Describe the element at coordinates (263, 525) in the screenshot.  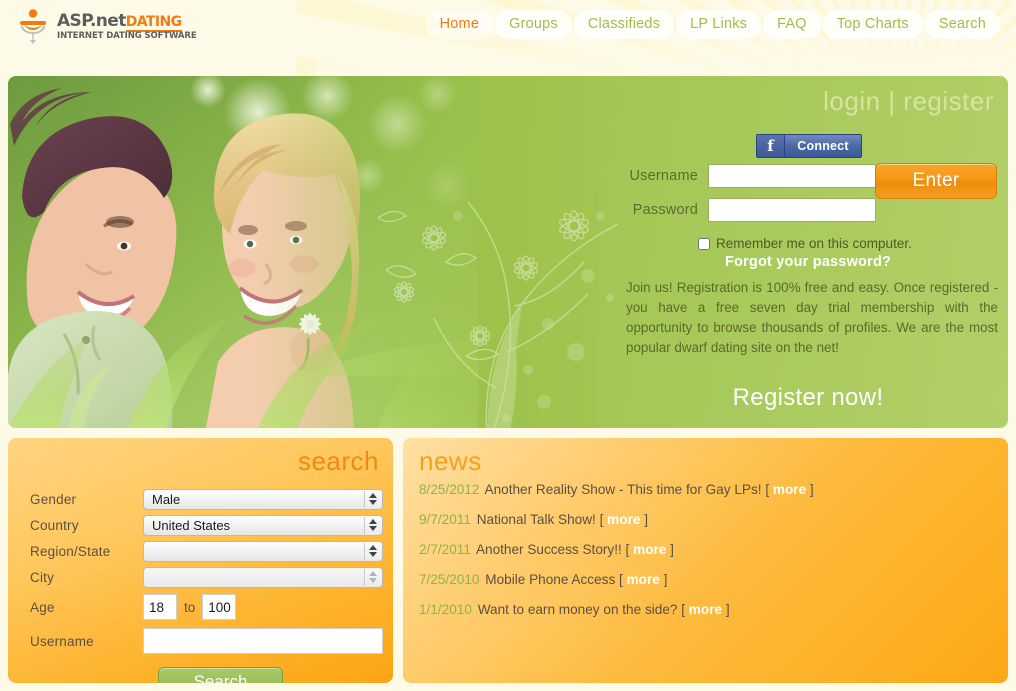
I see `country-select: United States` at that location.